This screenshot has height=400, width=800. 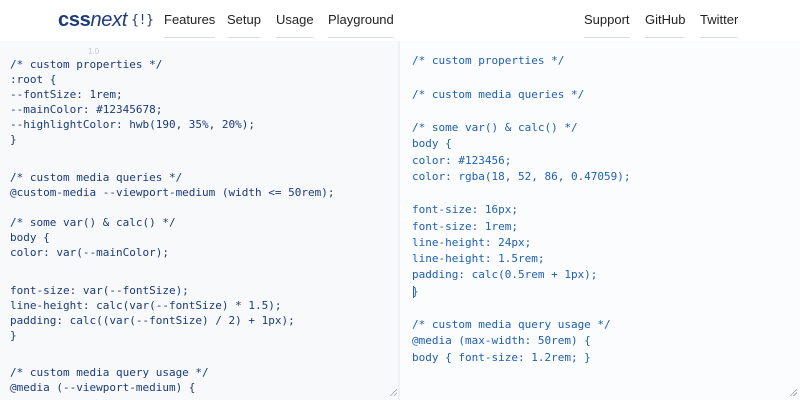 I want to click on cssnext-logo: cssnext {!}, so click(x=106, y=20).